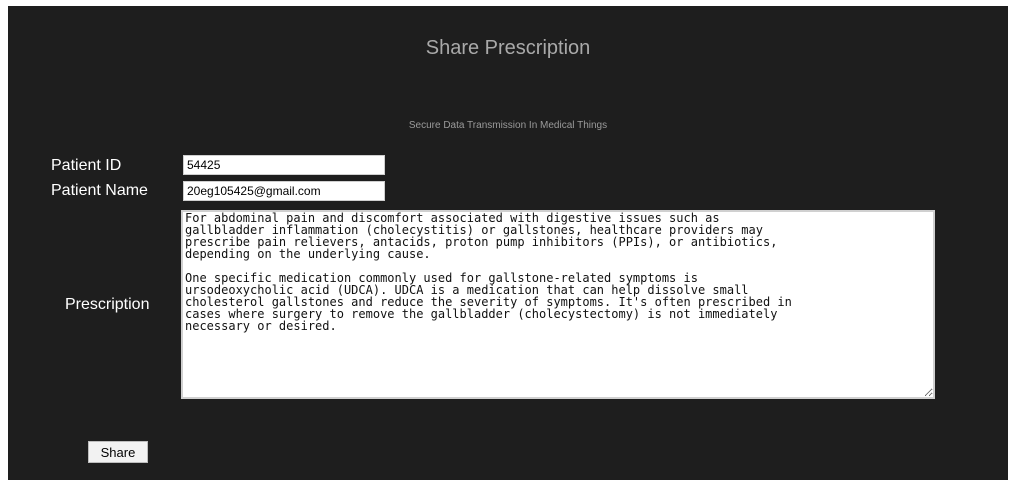 This screenshot has height=480, width=1010. Describe the element at coordinates (99, 190) in the screenshot. I see `patient-name-label: Patient Name` at that location.